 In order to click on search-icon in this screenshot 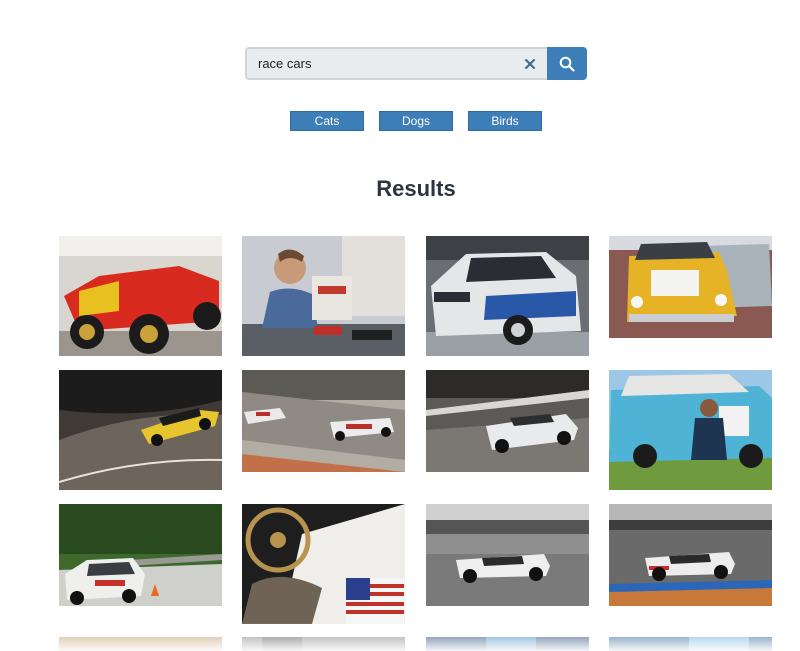, I will do `click(567, 64)`.